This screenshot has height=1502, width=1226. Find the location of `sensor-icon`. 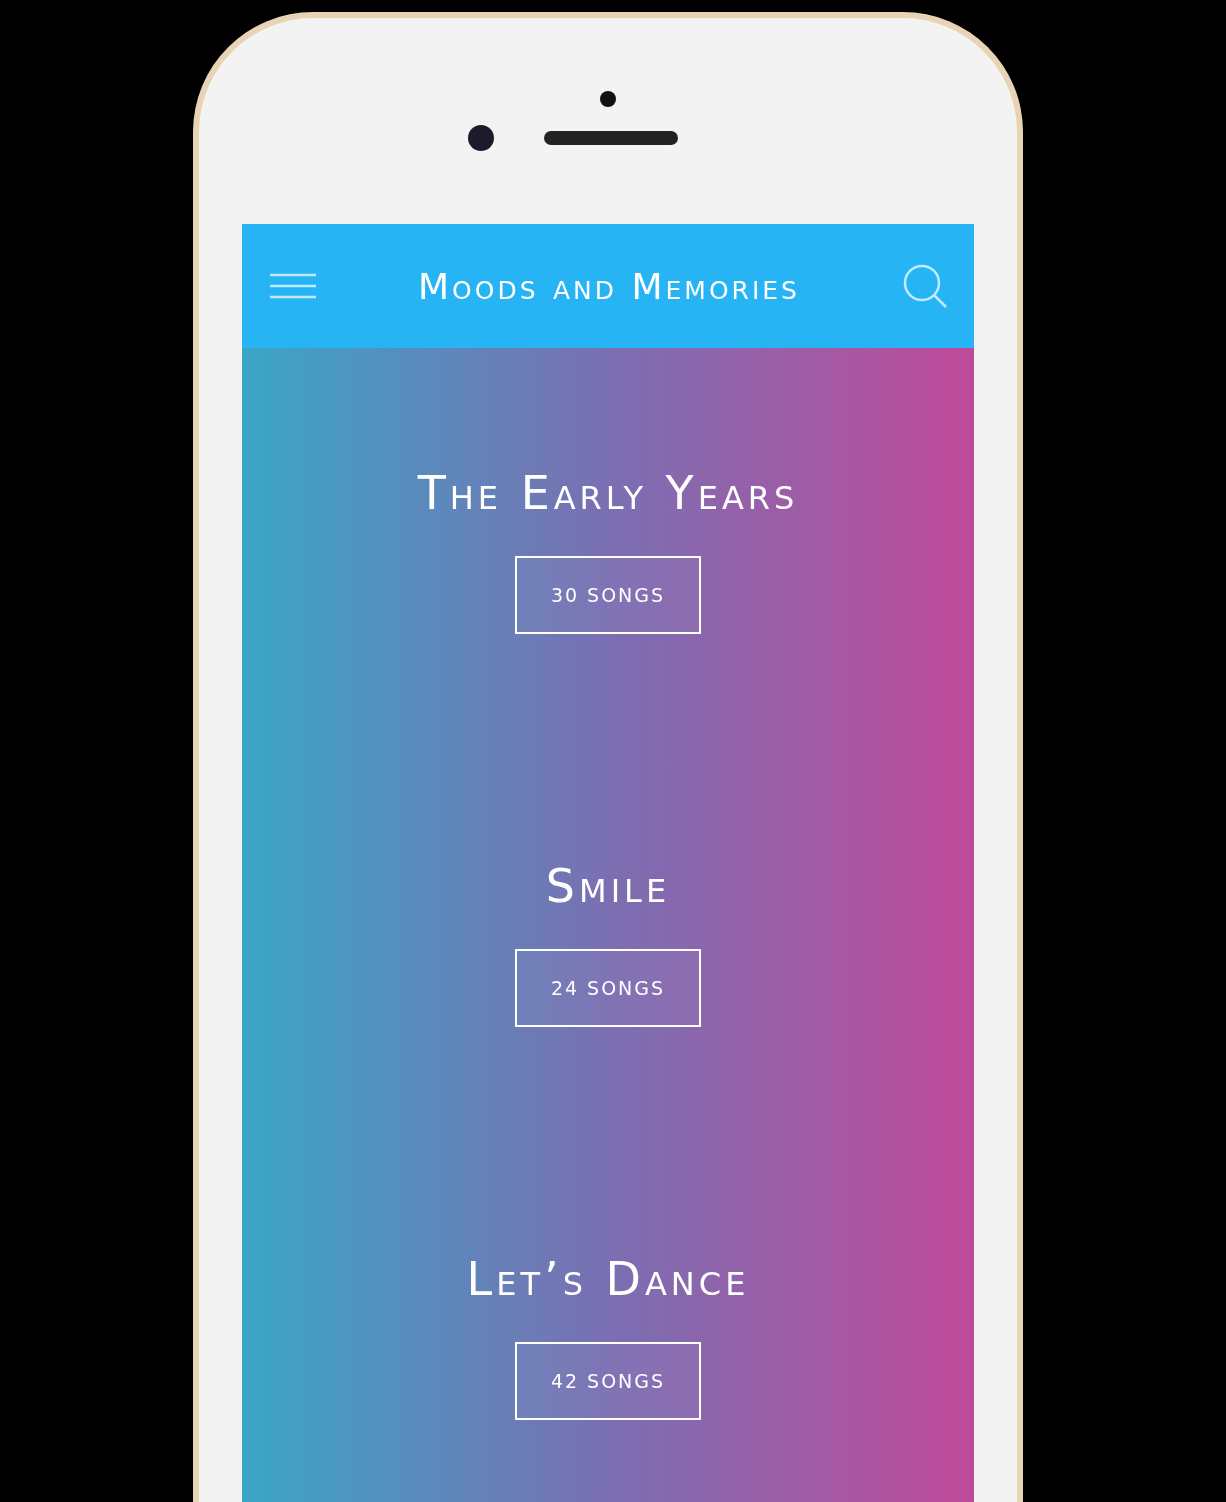

sensor-icon is located at coordinates (608, 99).